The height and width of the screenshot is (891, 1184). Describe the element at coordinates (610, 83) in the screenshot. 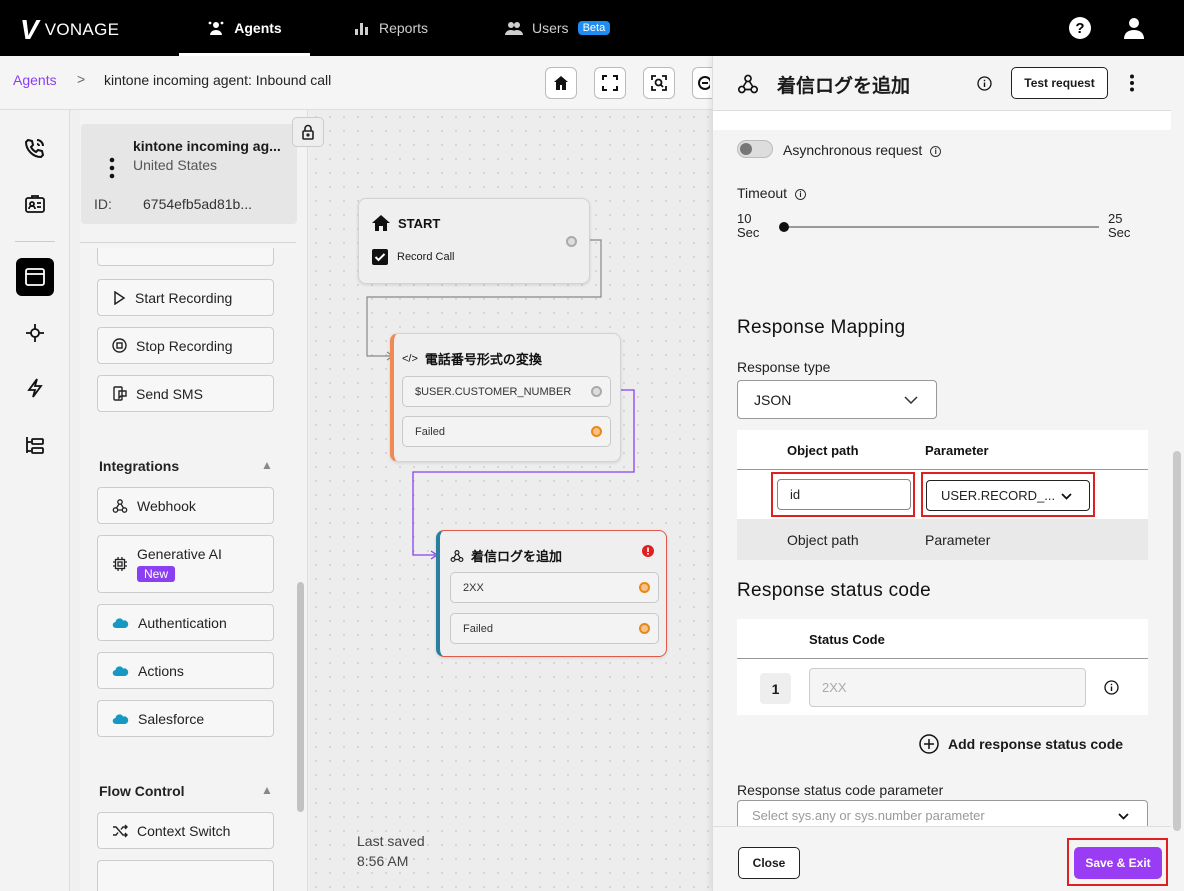

I see `fit-view-button` at that location.